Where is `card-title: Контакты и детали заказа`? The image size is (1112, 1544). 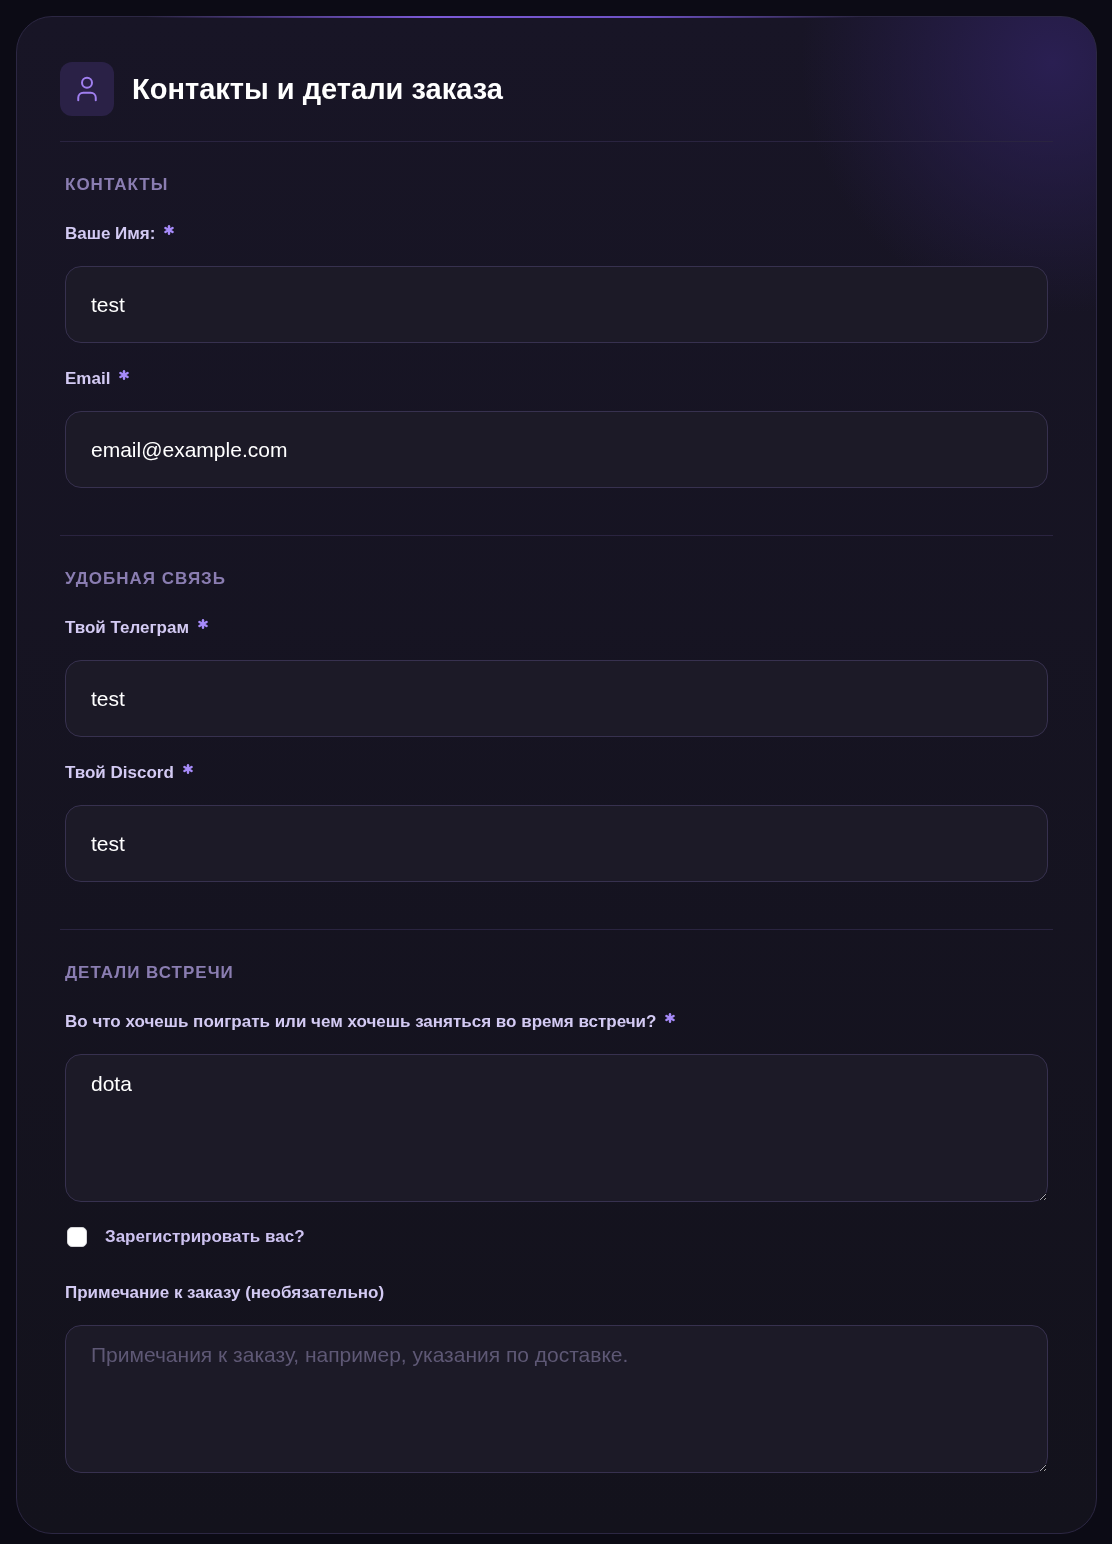 card-title: Контакты и детали заказа is located at coordinates (317, 89).